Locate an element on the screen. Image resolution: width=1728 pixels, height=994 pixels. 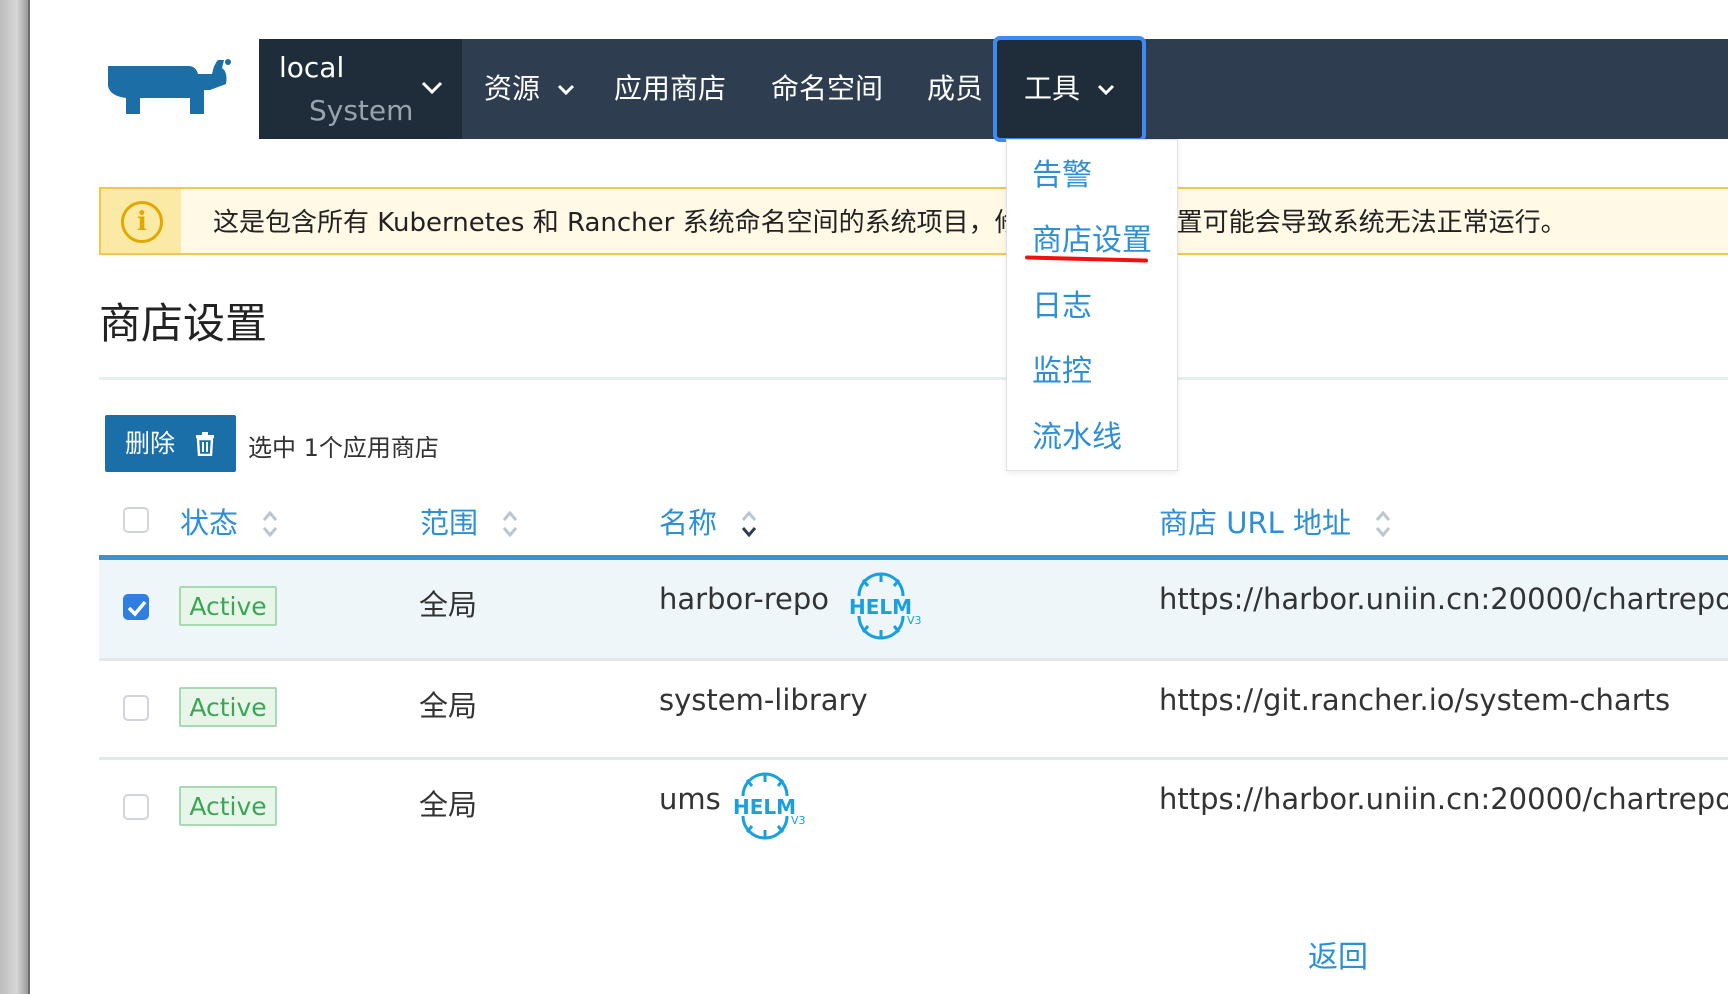
rancher-logo is located at coordinates (170, 89).